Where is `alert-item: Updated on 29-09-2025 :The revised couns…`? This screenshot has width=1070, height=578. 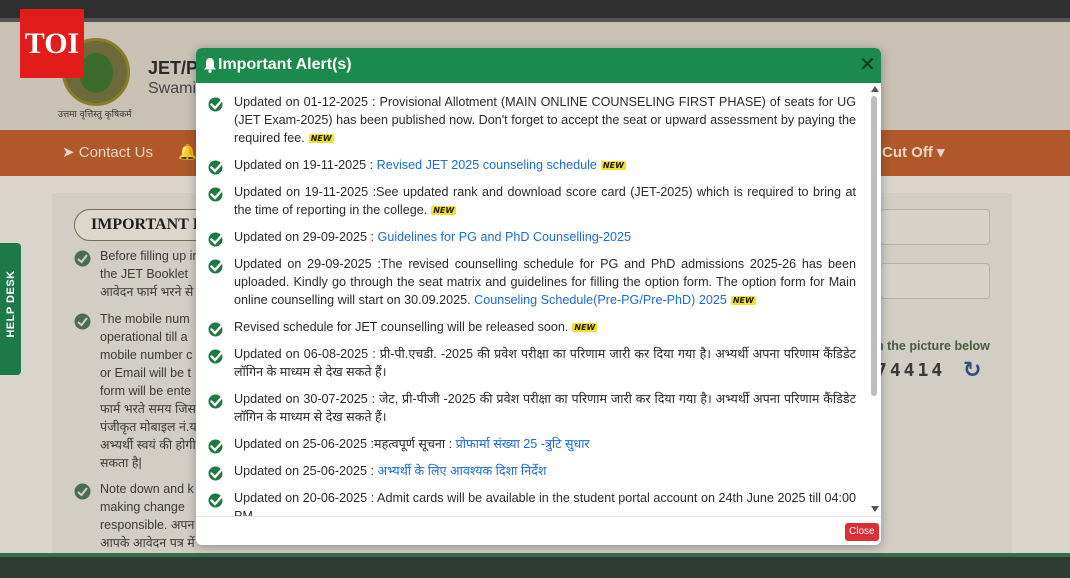
alert-item: Updated on 29-09-2025 :The revised couns… is located at coordinates (532, 282).